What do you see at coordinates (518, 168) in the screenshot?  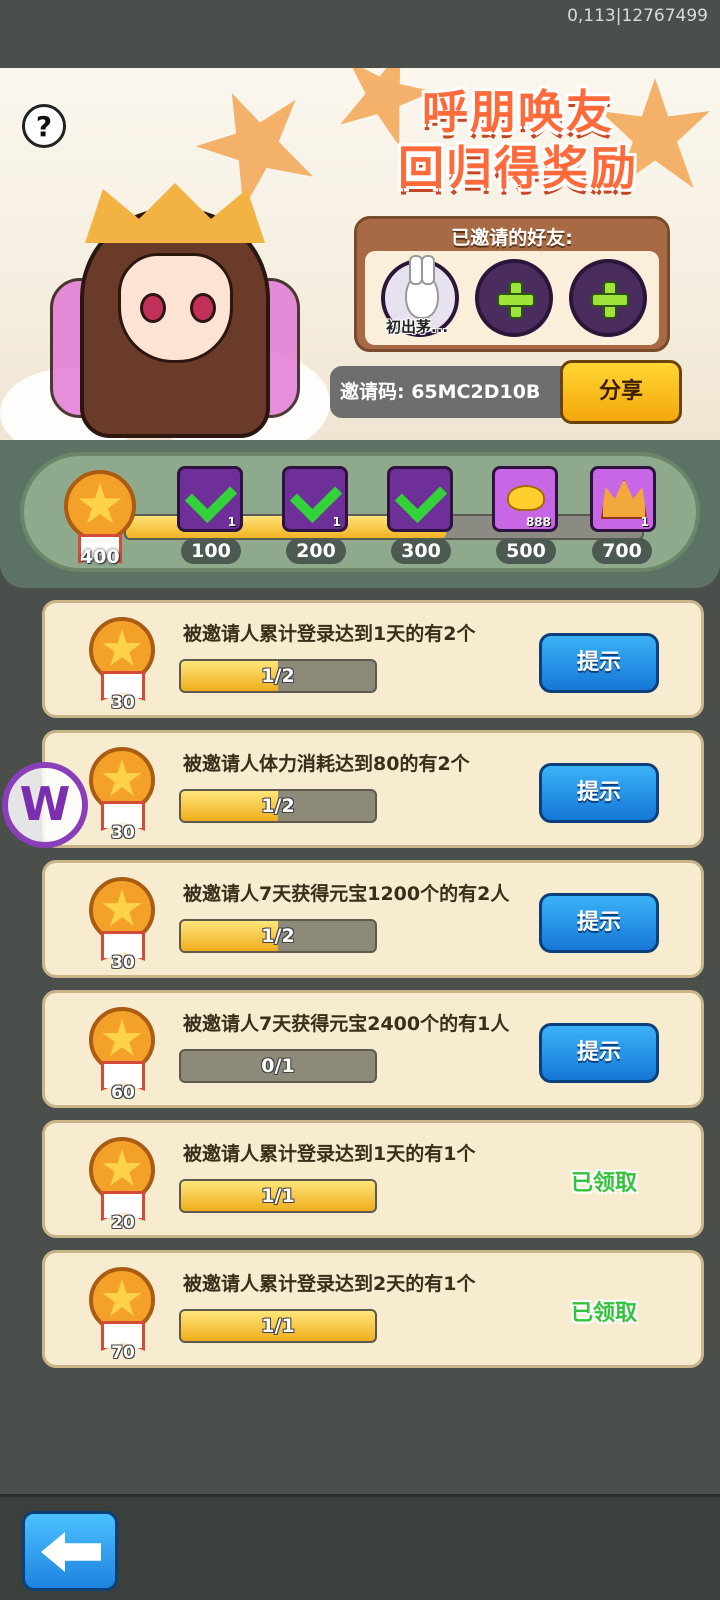 I see `event-title-line2: 回归得奖励` at bounding box center [518, 168].